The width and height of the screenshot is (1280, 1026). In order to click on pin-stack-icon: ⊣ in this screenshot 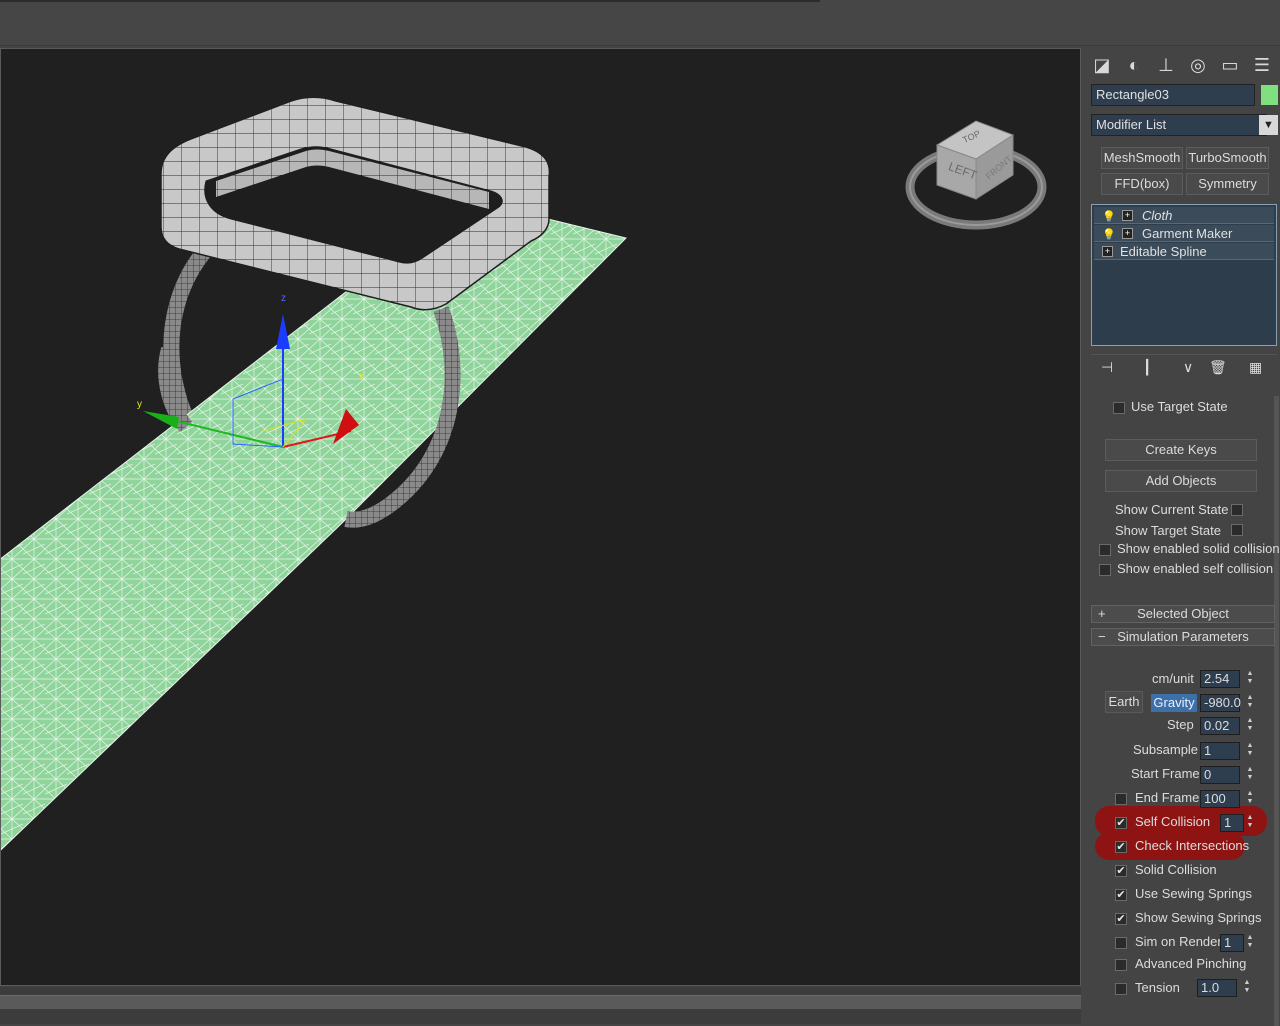, I will do `click(1107, 367)`.